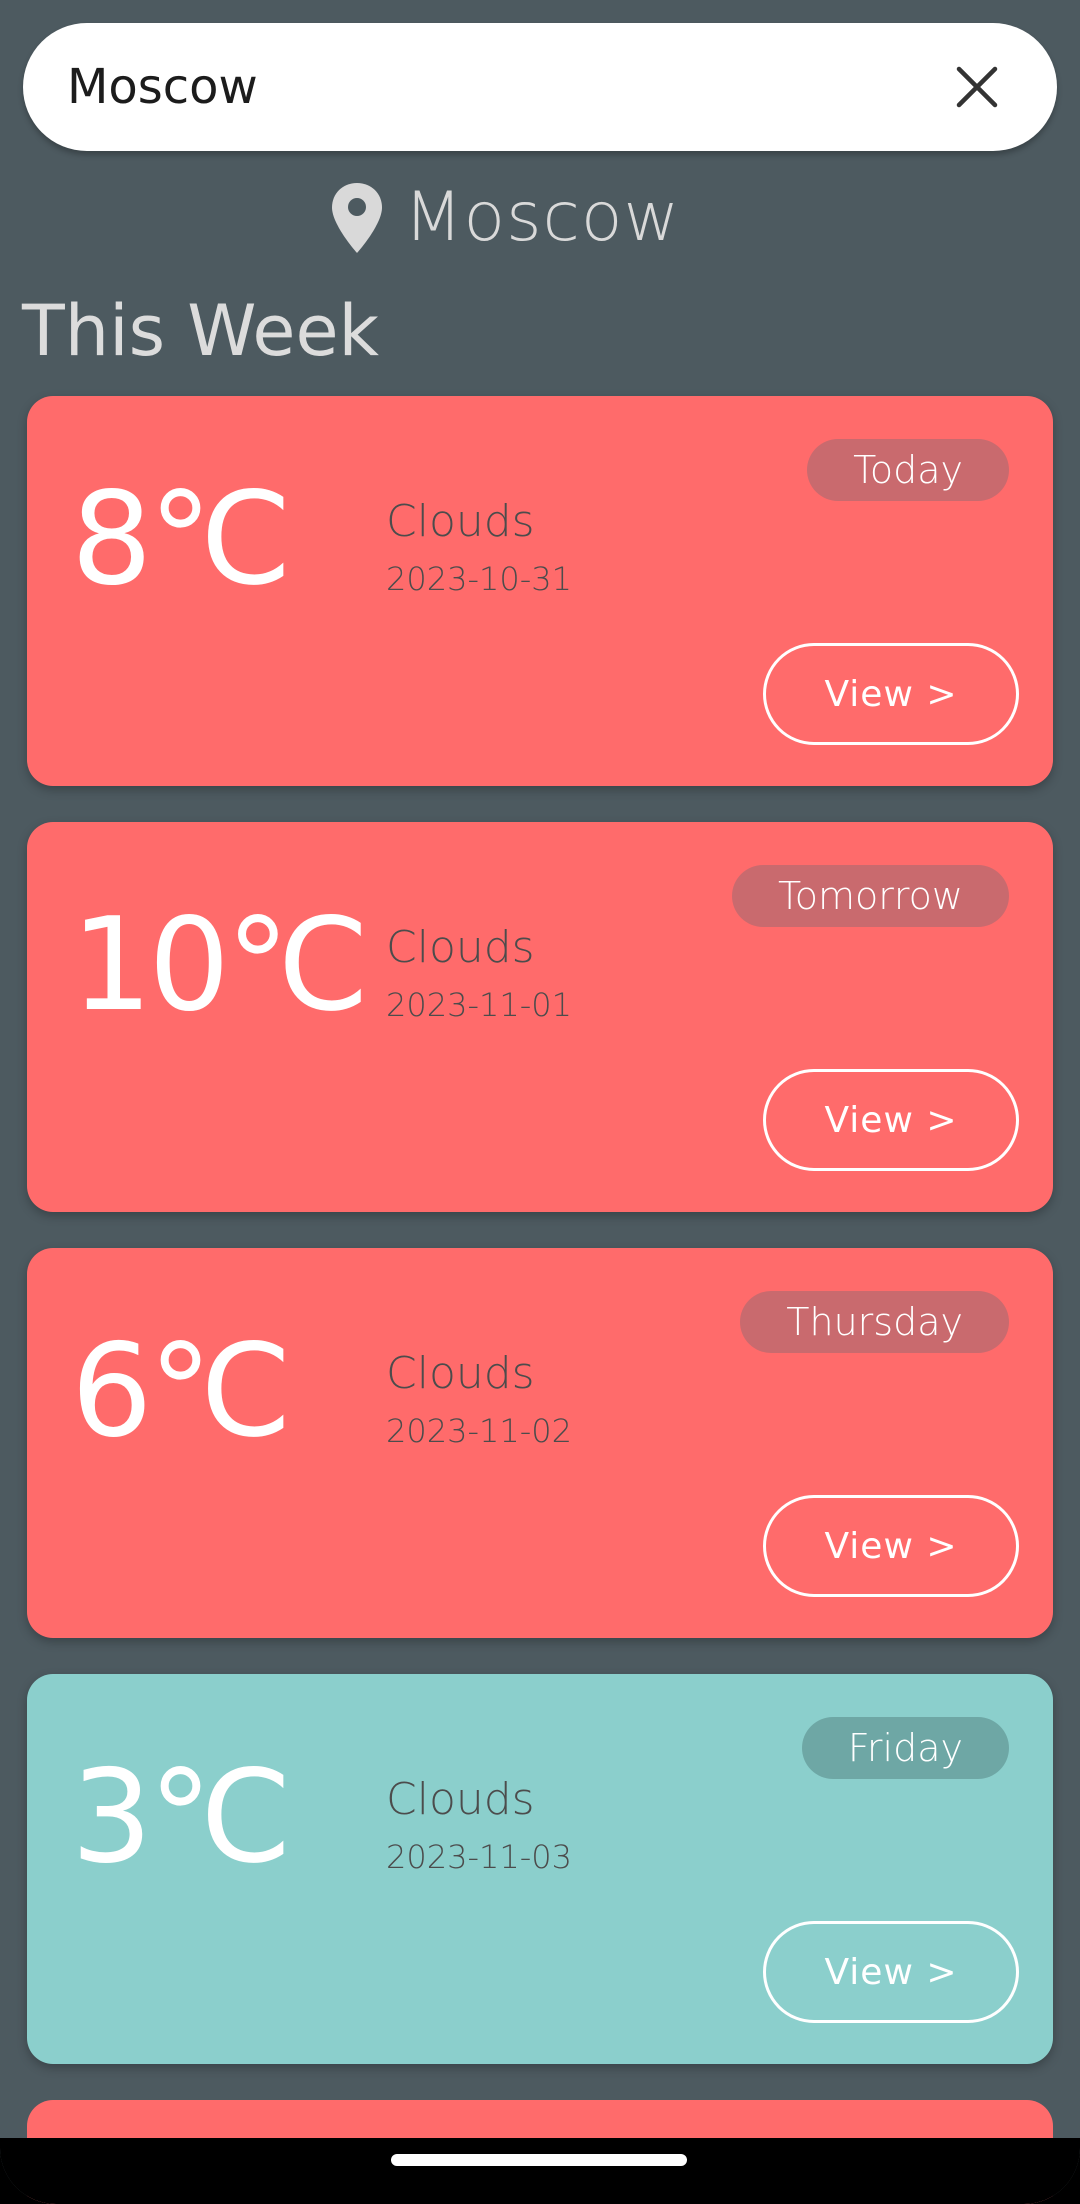  What do you see at coordinates (181, 1817) in the screenshot?
I see `temperature: 3℃` at bounding box center [181, 1817].